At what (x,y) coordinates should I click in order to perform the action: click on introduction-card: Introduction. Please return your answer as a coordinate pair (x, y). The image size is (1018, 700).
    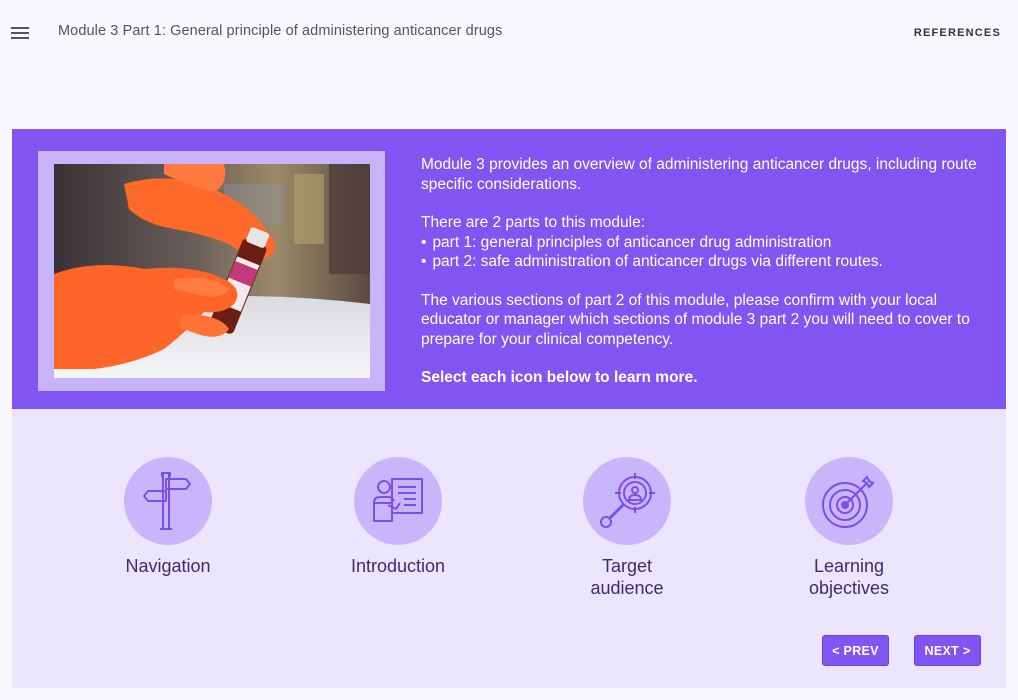
    Looking at the image, I should click on (398, 517).